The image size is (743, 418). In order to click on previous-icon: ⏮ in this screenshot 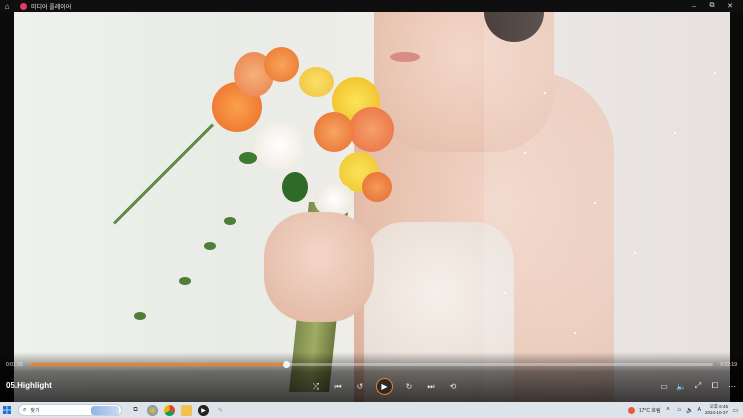, I will do `click(338, 387)`.